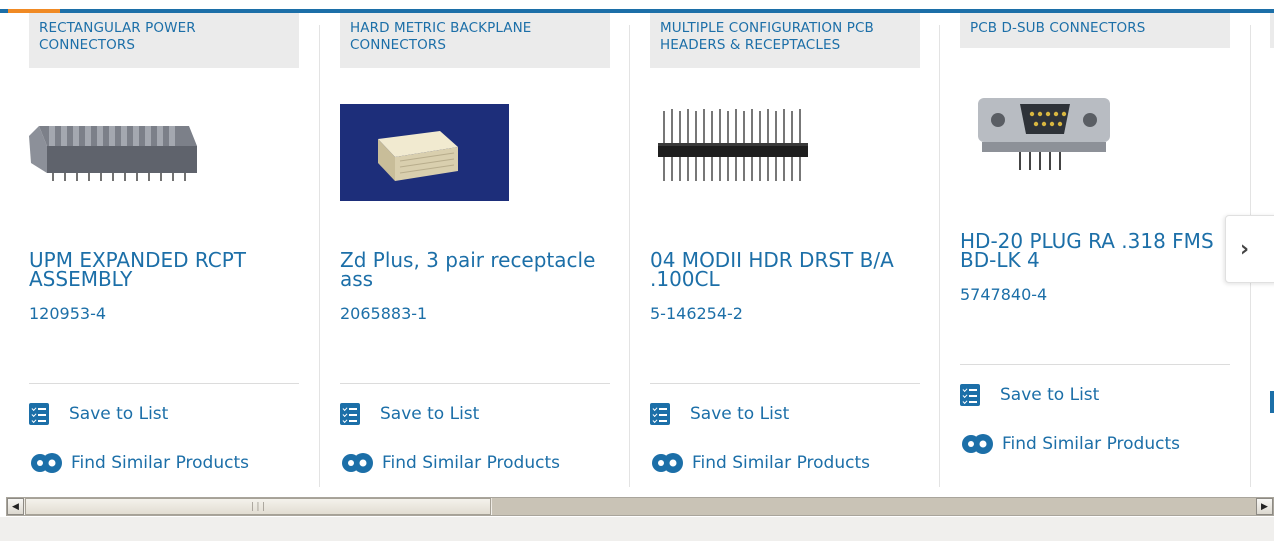 The height and width of the screenshot is (541, 1274). What do you see at coordinates (1264, 506) in the screenshot?
I see `scroll-right-arrow: ▶` at bounding box center [1264, 506].